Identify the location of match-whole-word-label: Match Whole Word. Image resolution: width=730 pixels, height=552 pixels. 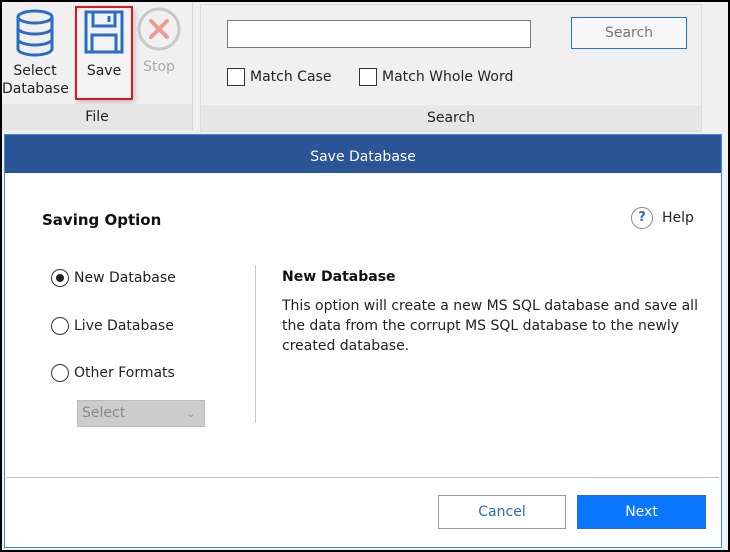
(448, 77).